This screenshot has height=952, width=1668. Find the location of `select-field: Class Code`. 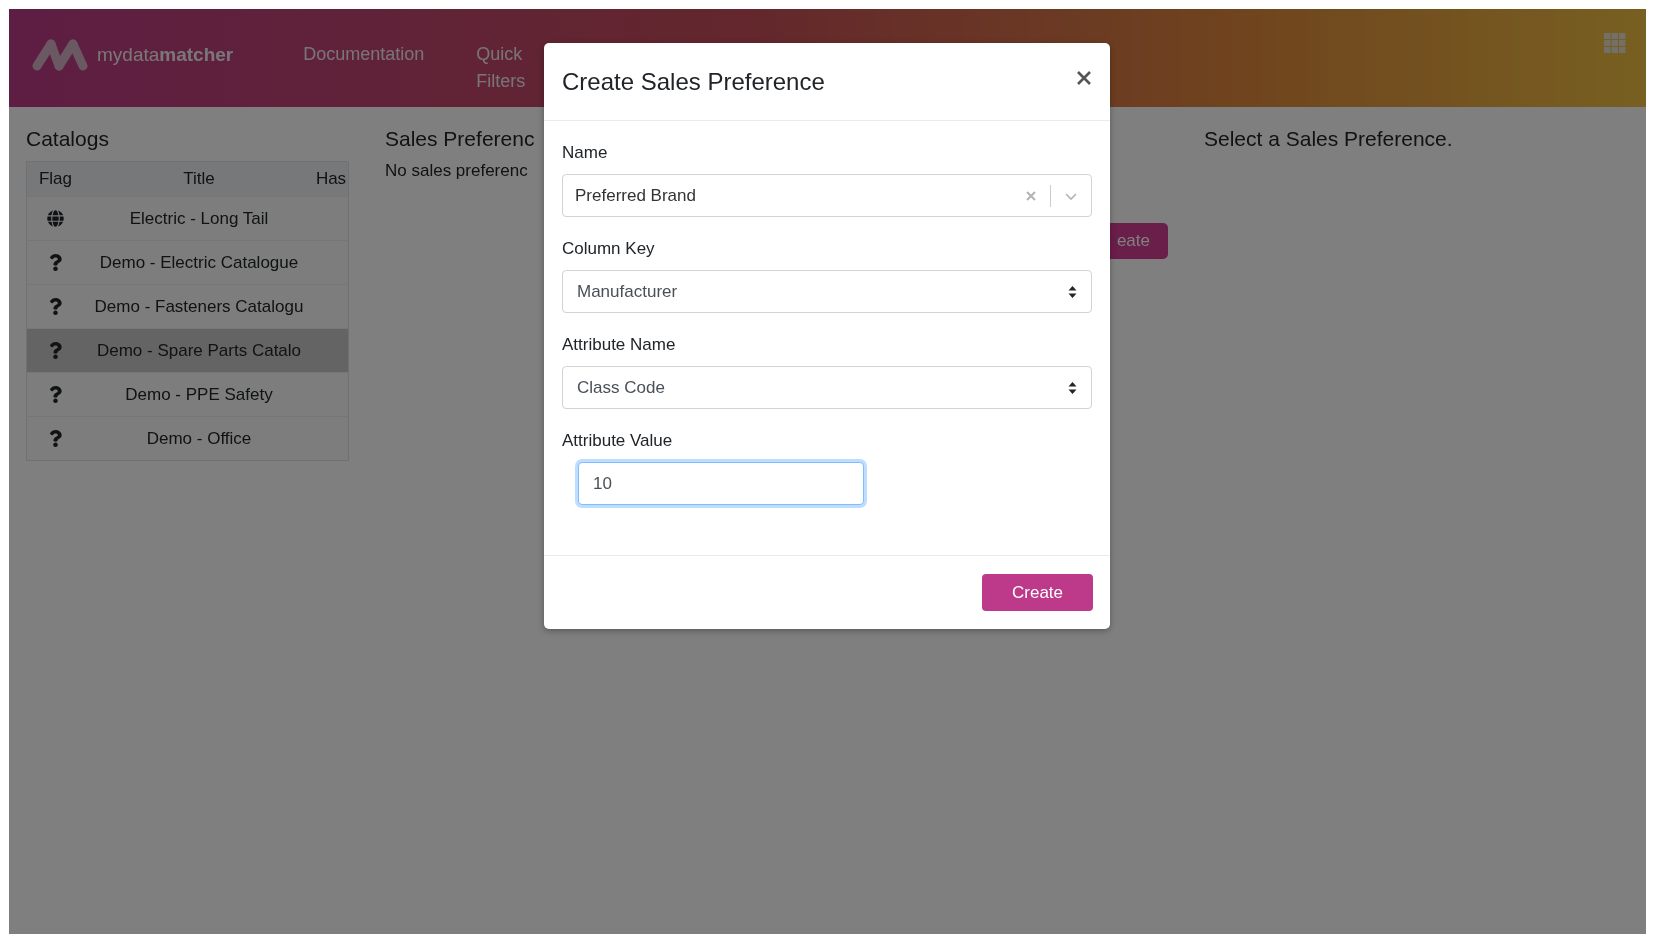

select-field: Class Code is located at coordinates (827, 387).